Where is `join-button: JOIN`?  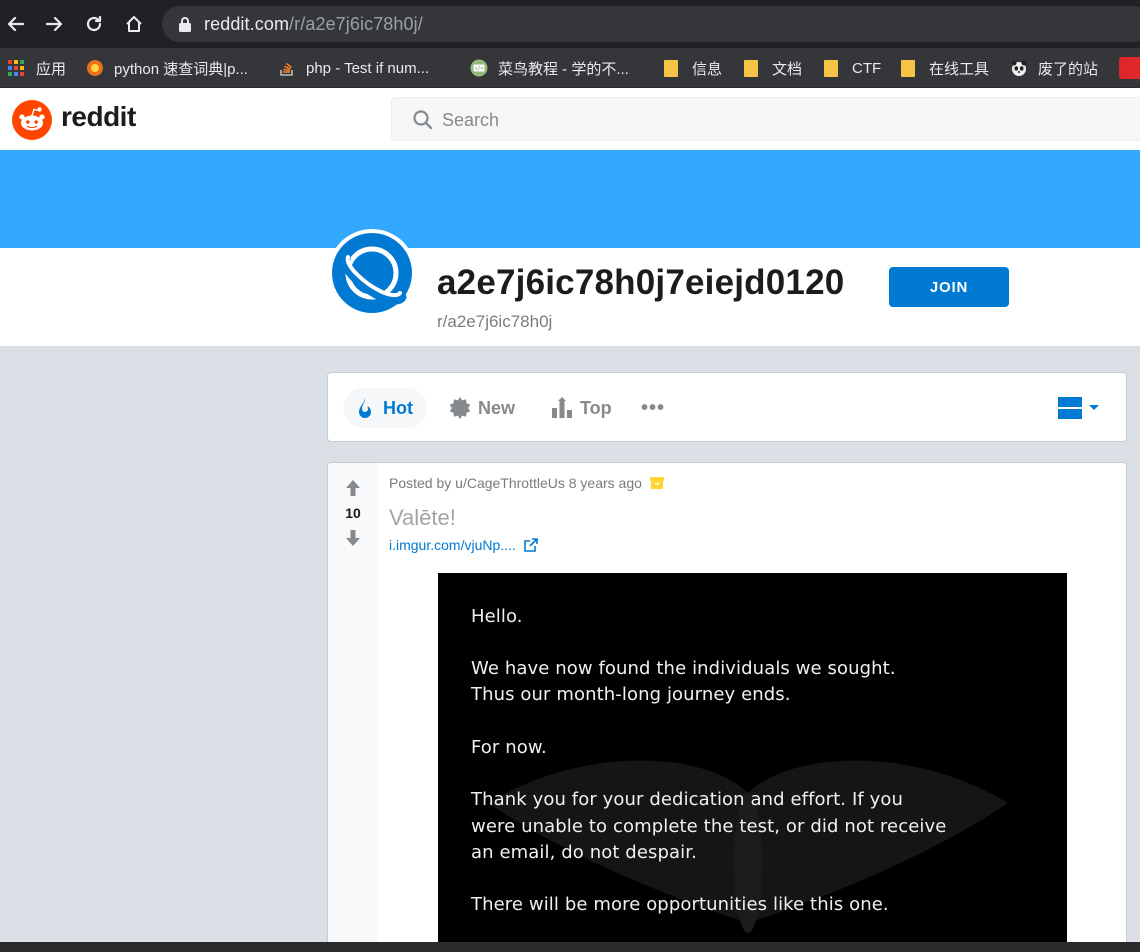
join-button: JOIN is located at coordinates (949, 287).